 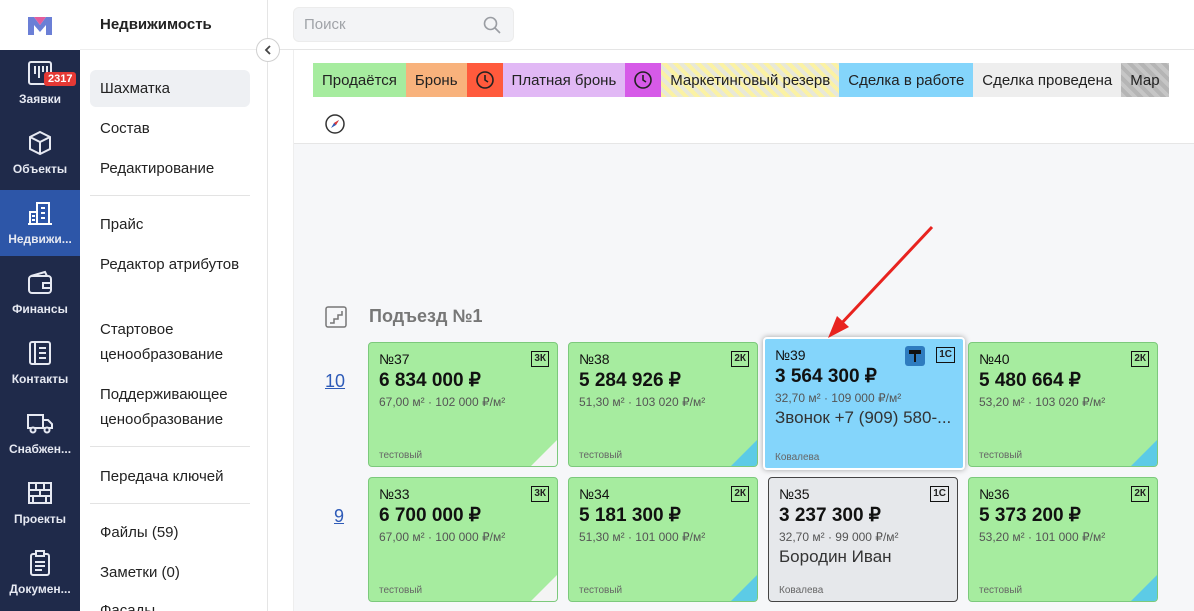 I want to click on legend-paid-booking-timer, so click(x=643, y=80).